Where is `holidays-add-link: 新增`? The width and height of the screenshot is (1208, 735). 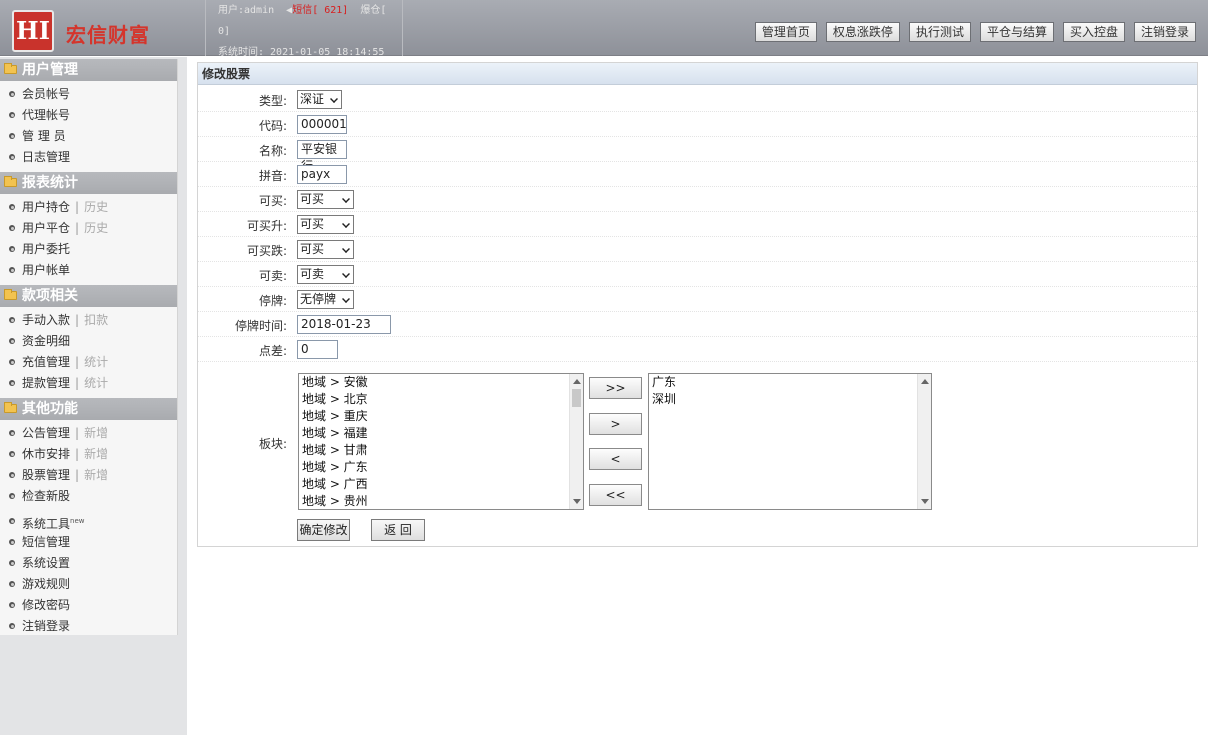
holidays-add-link: 新增 is located at coordinates (96, 454).